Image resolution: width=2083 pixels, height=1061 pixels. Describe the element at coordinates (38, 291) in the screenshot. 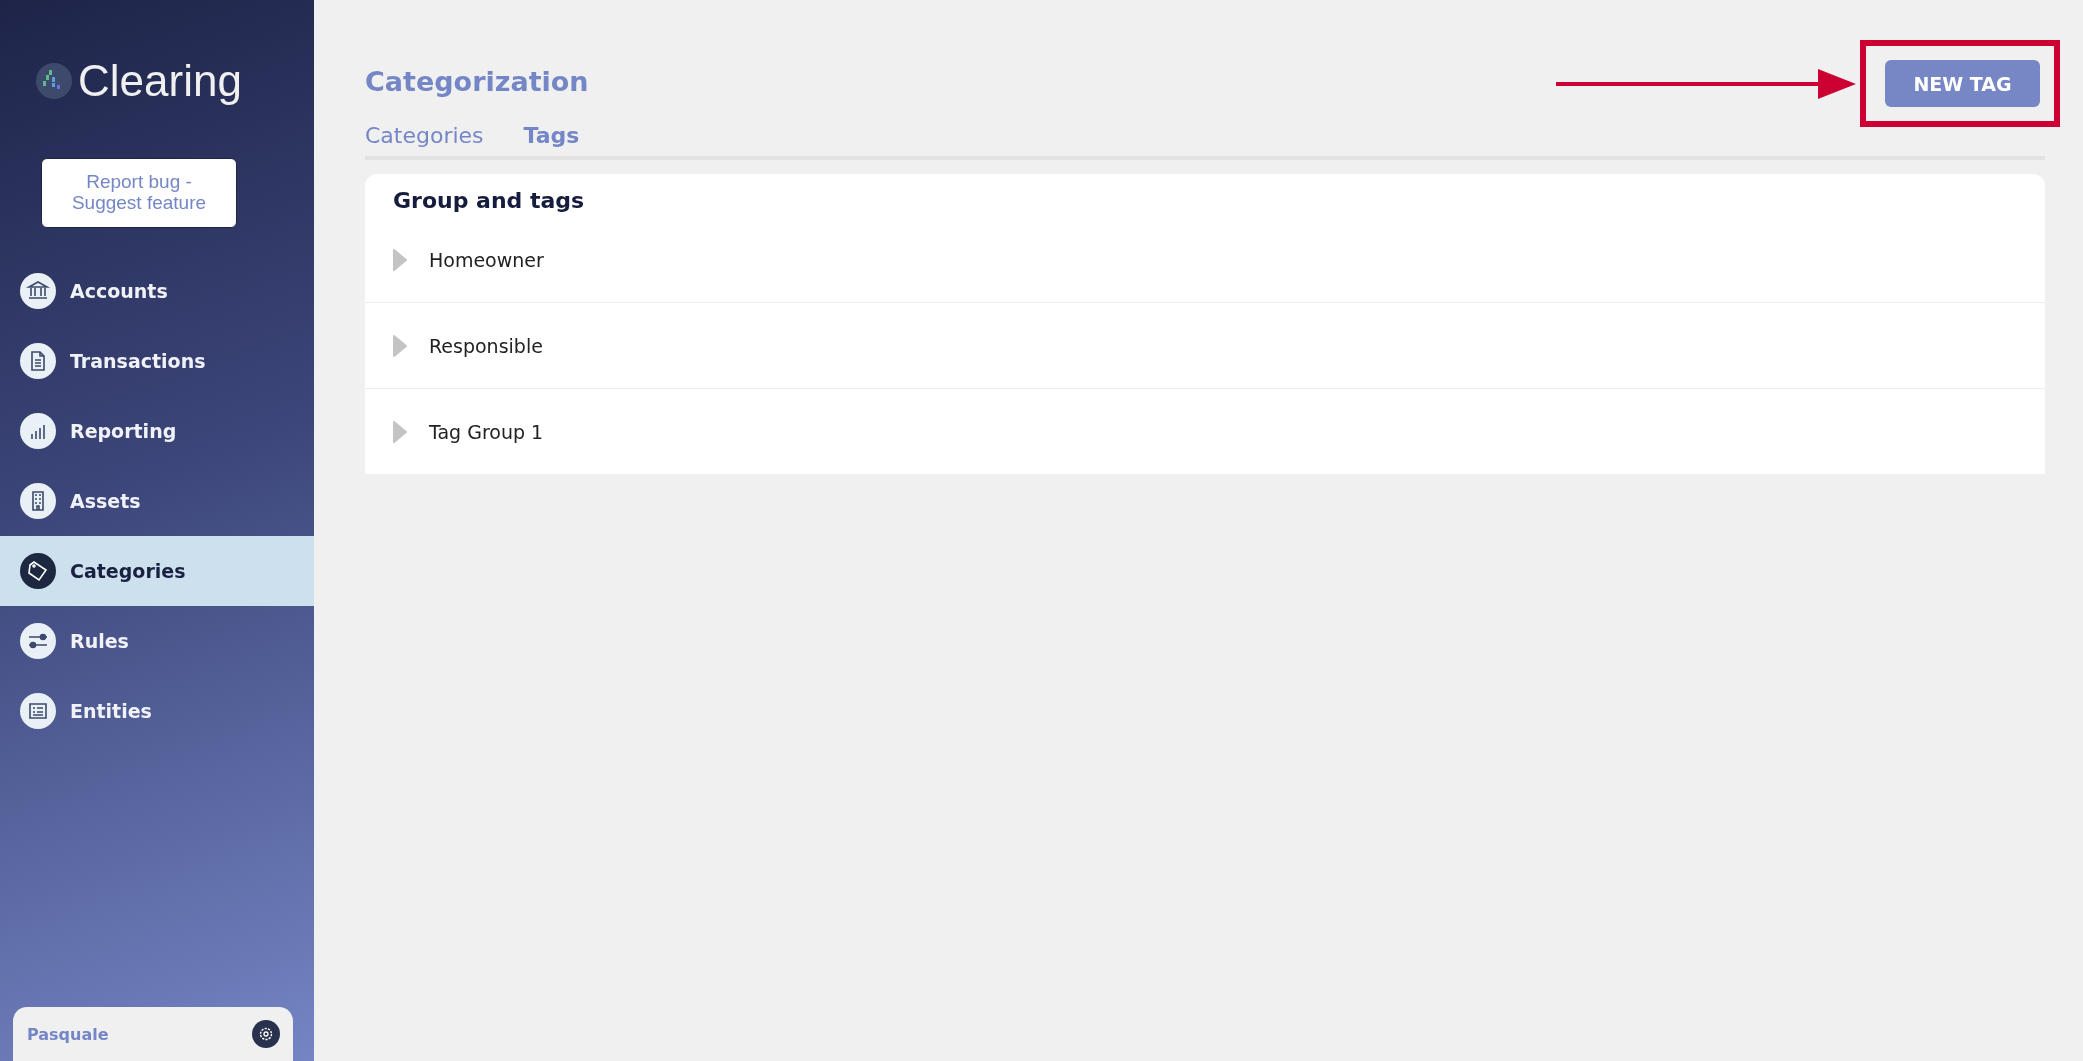

I see `bank-icon` at that location.